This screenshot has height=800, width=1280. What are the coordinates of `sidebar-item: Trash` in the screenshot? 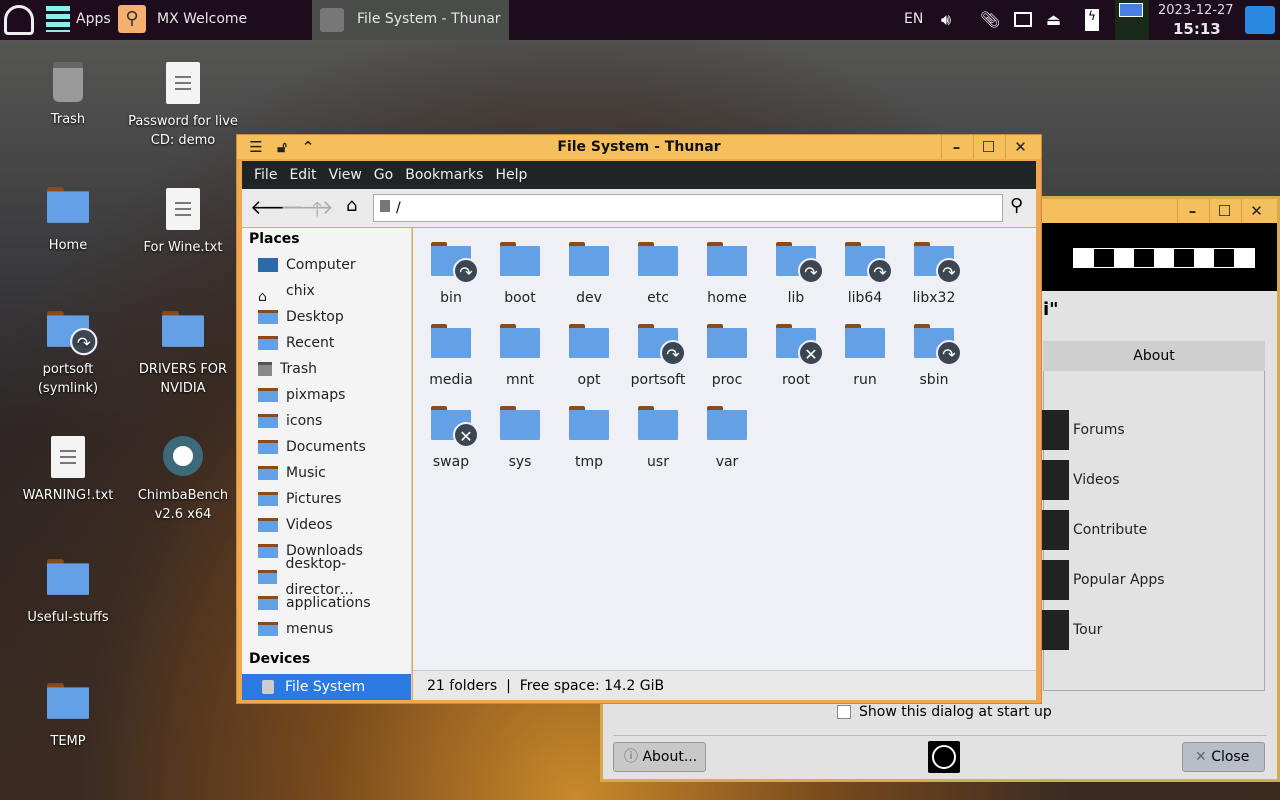 It's located at (287, 369).